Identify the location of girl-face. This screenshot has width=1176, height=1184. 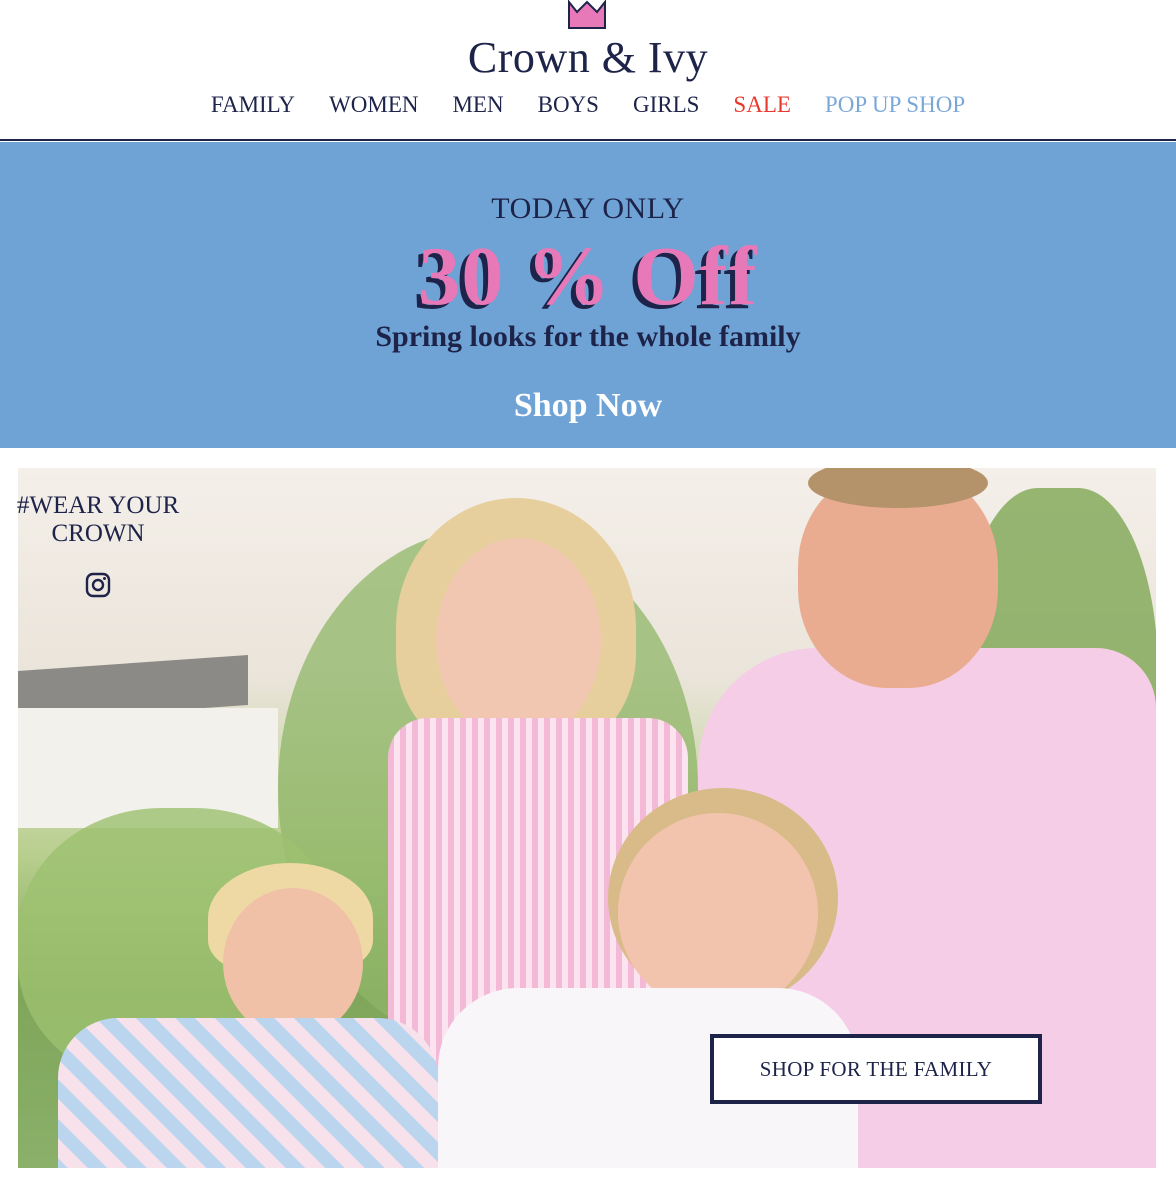
(718, 913).